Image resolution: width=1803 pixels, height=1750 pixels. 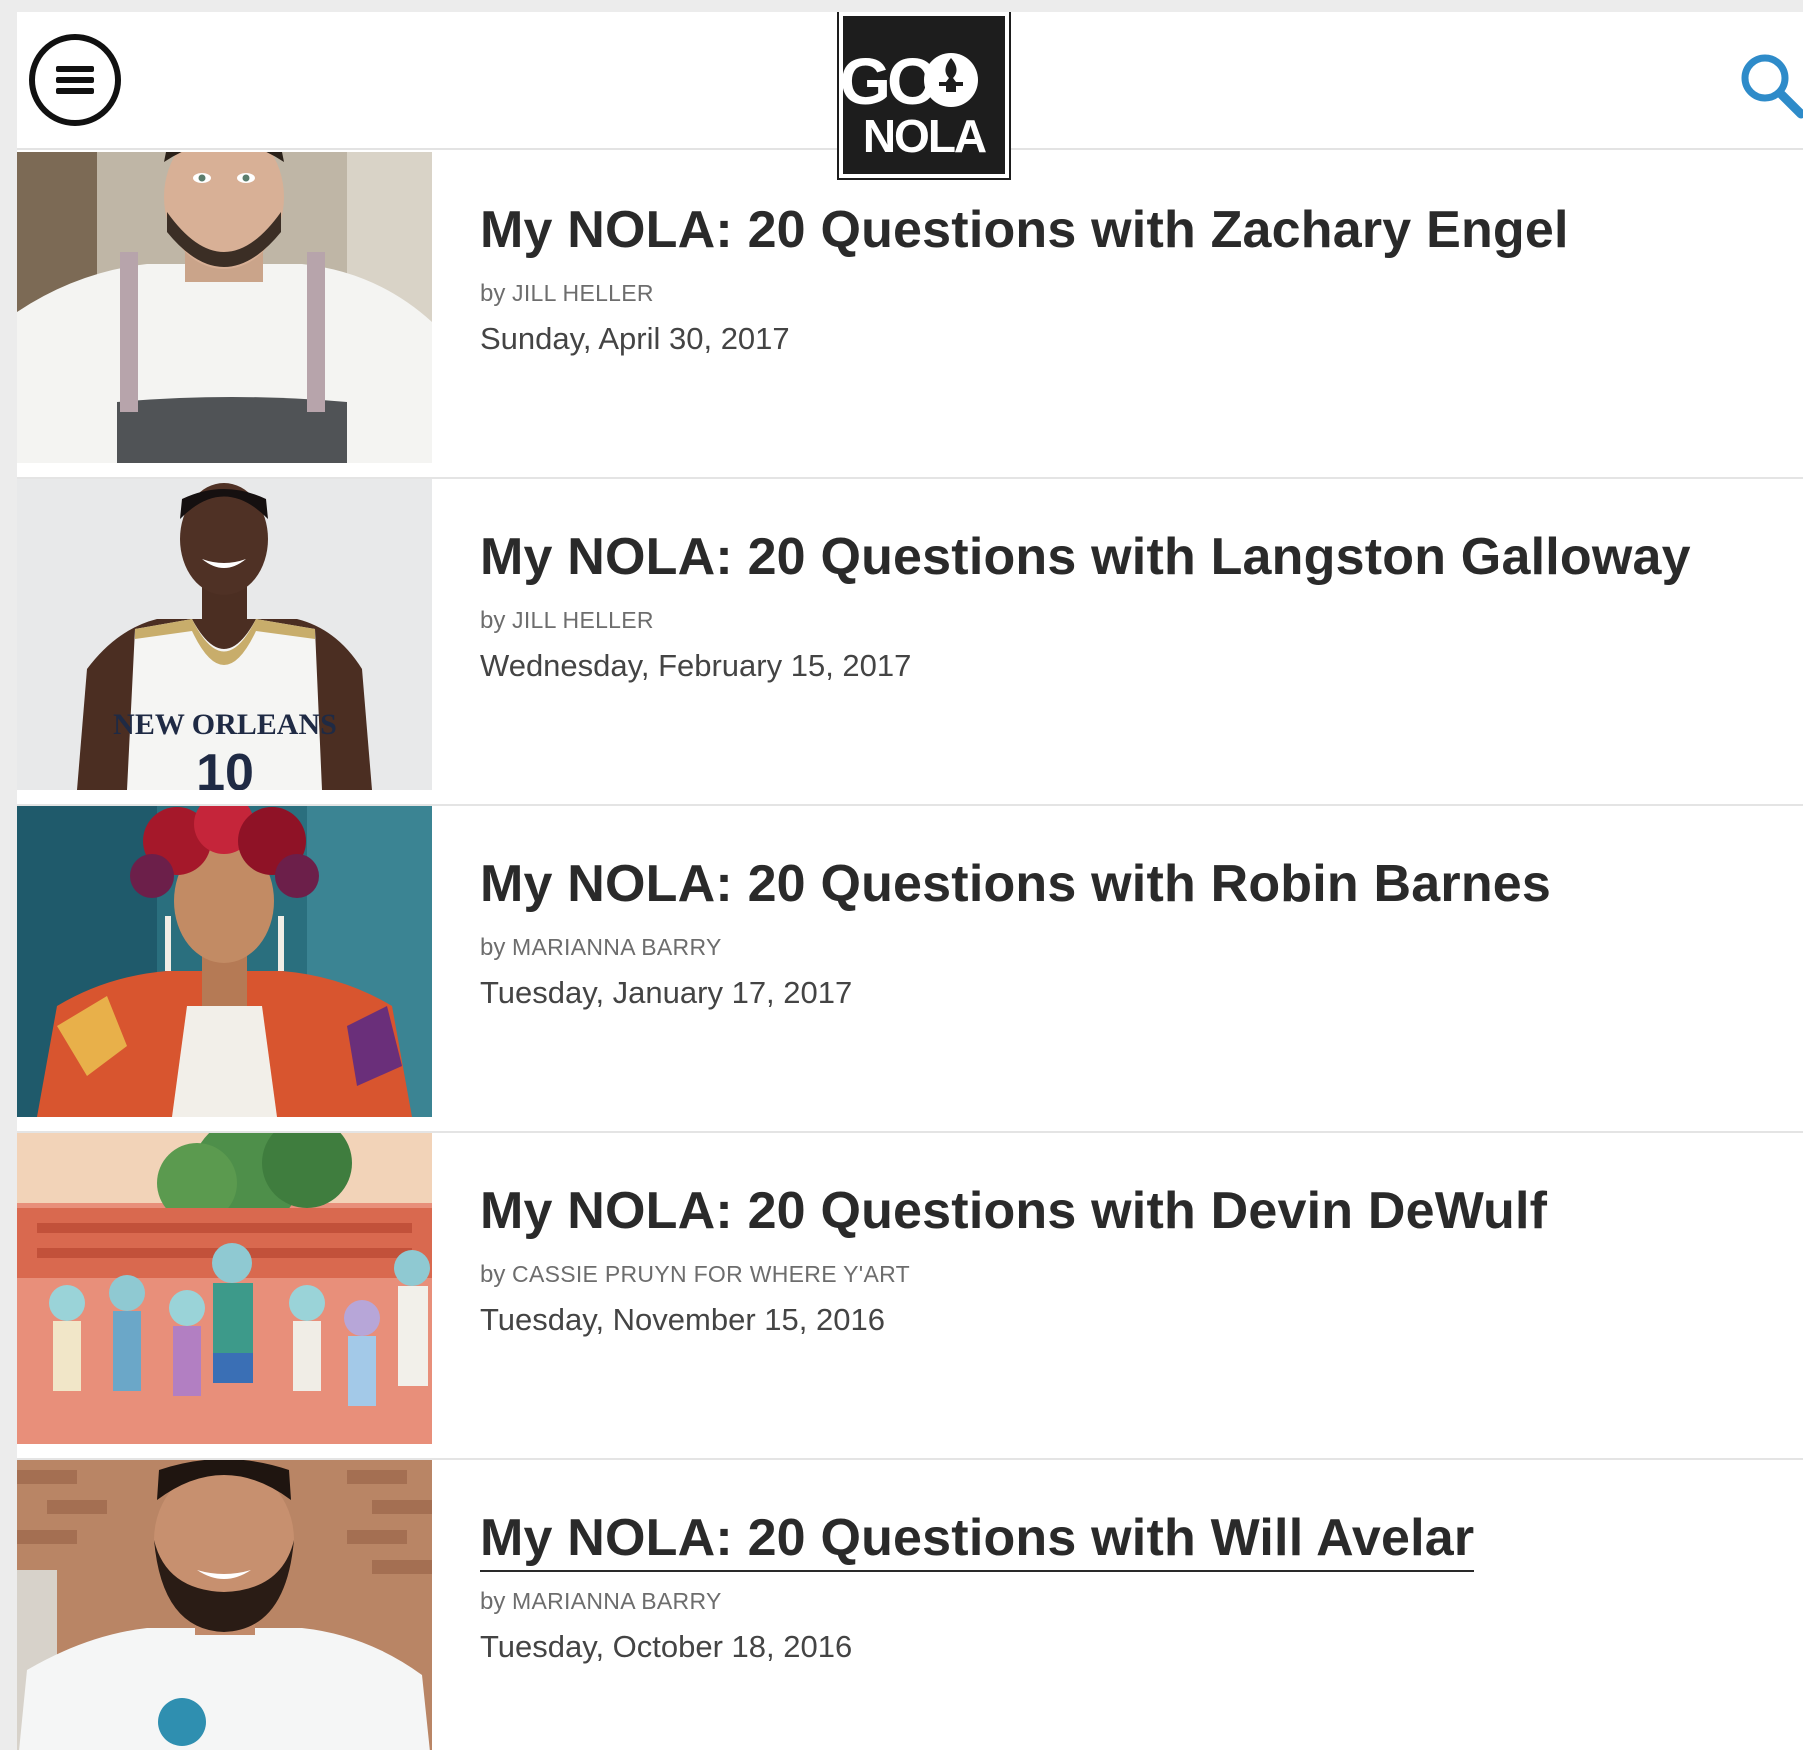 What do you see at coordinates (711, 1274) in the screenshot?
I see `article-author: Cassie Pruyn for Where Y'Art` at bounding box center [711, 1274].